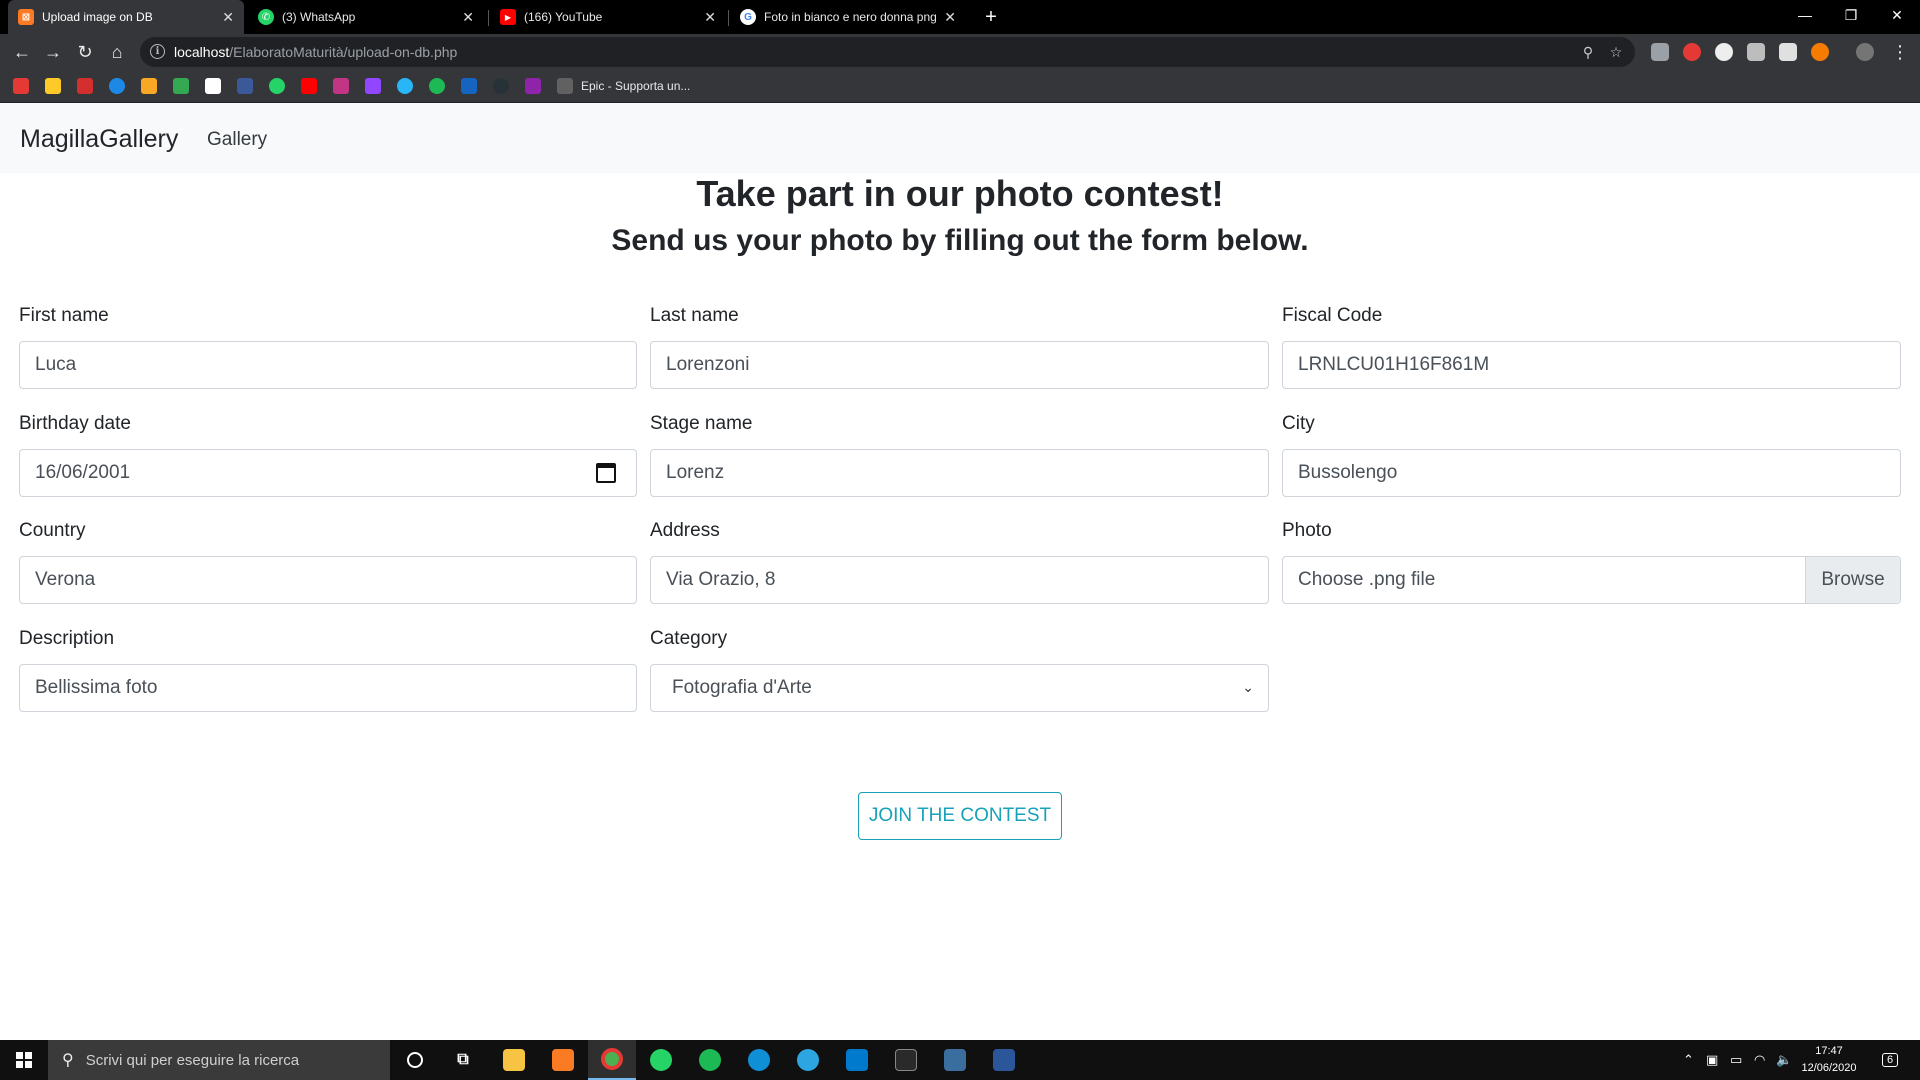 The image size is (1920, 1080). Describe the element at coordinates (1897, 15) in the screenshot. I see `window-close-icon: ✕` at that location.